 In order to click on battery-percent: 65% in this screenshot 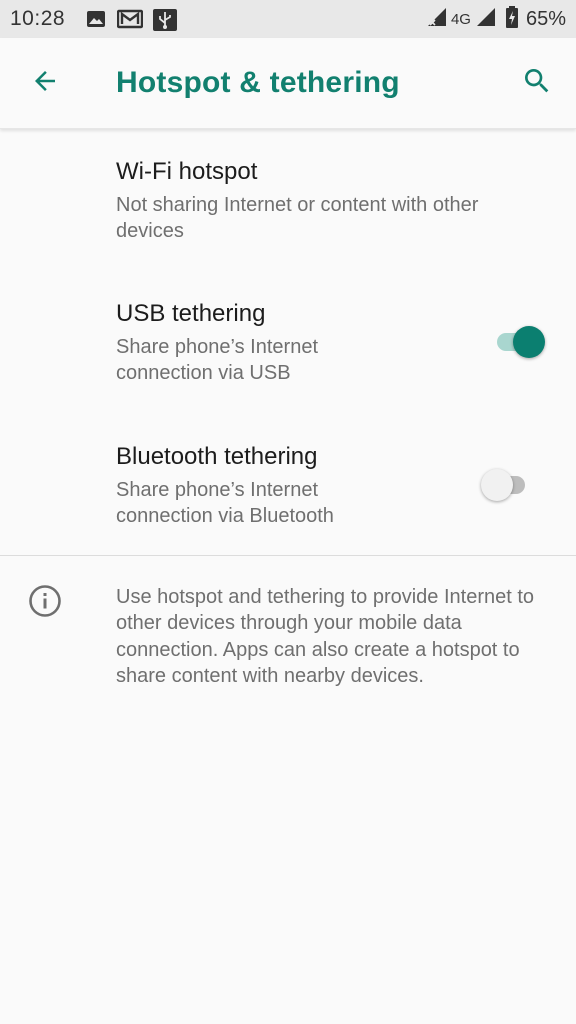, I will do `click(545, 18)`.